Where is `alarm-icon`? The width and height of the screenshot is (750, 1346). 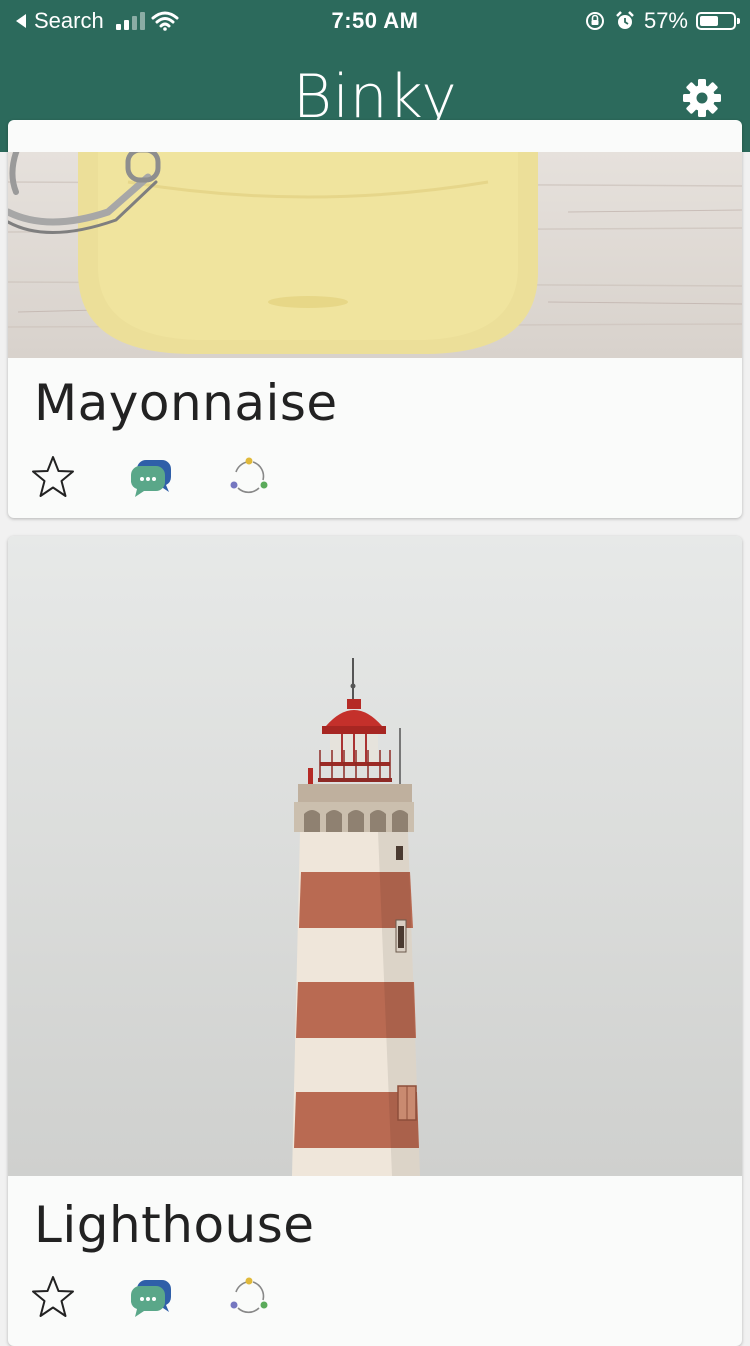
alarm-icon is located at coordinates (625, 20).